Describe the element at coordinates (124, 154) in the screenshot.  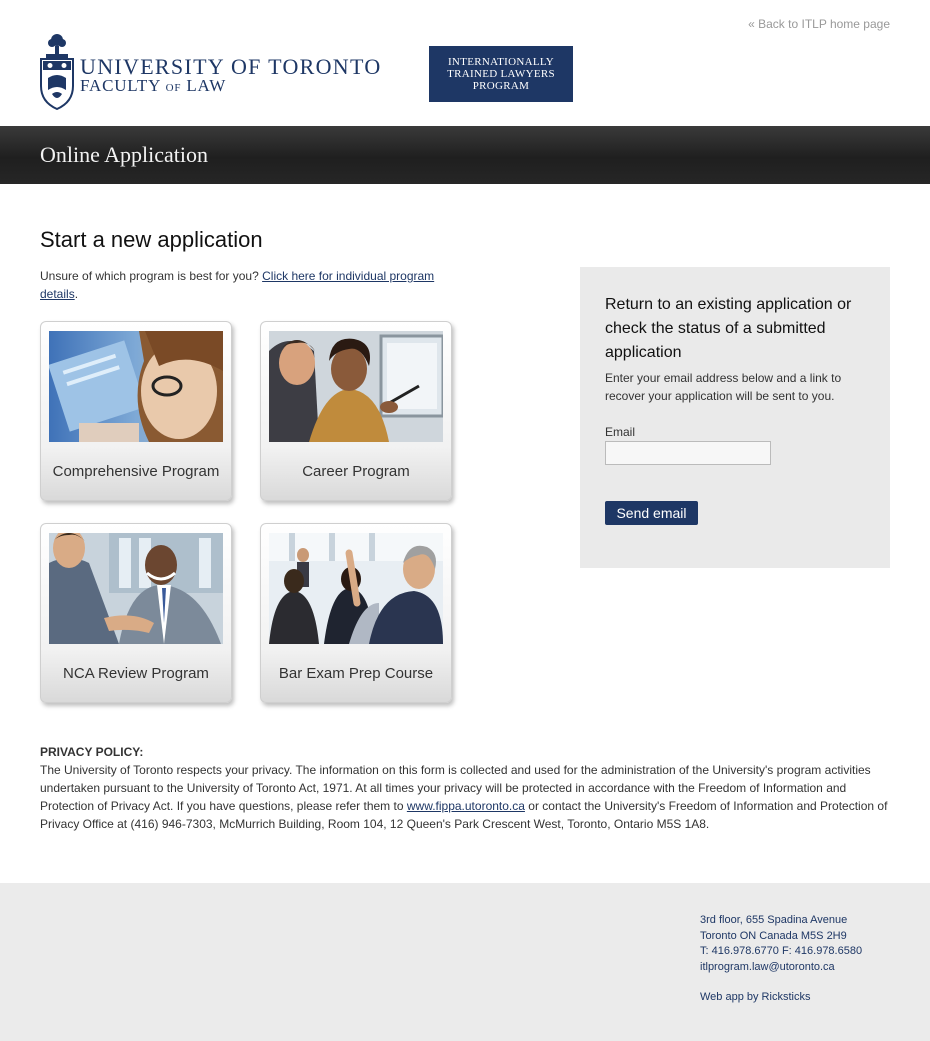
I see `banner-title: Online Application` at that location.